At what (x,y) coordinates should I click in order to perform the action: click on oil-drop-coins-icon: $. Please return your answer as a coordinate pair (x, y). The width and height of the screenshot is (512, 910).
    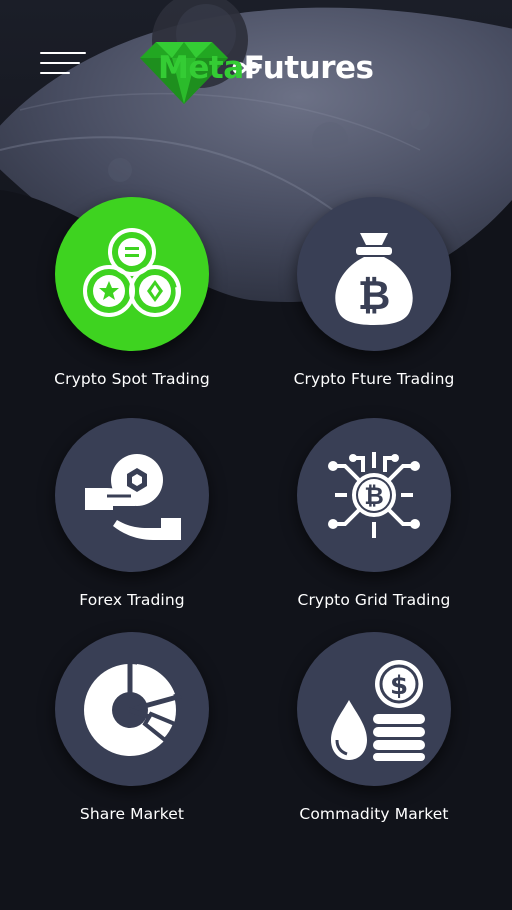
    Looking at the image, I should click on (378, 710).